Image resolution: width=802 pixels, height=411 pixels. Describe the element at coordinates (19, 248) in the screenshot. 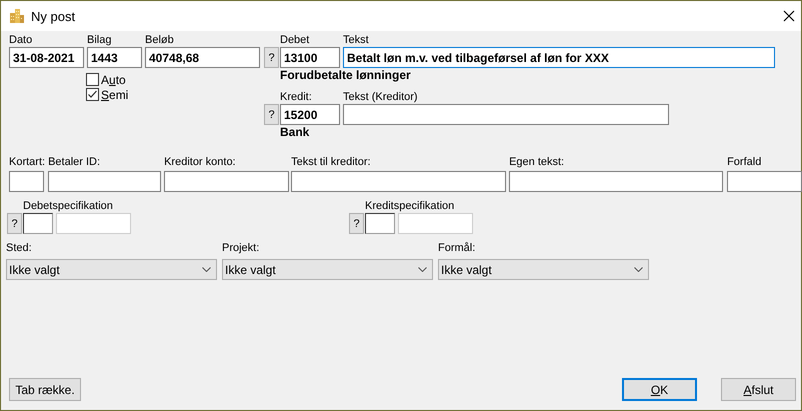

I see `field-label: Sted:` at that location.